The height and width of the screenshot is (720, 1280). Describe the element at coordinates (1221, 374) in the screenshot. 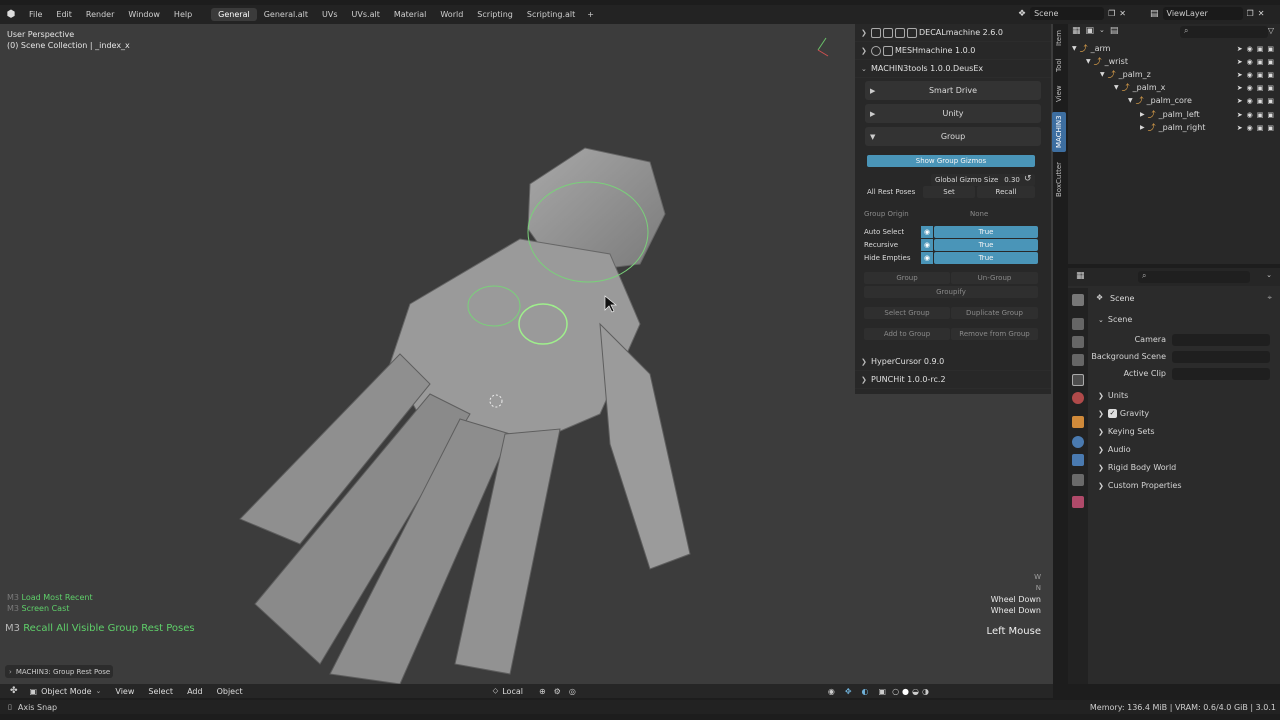

I see `active-clip-field` at that location.